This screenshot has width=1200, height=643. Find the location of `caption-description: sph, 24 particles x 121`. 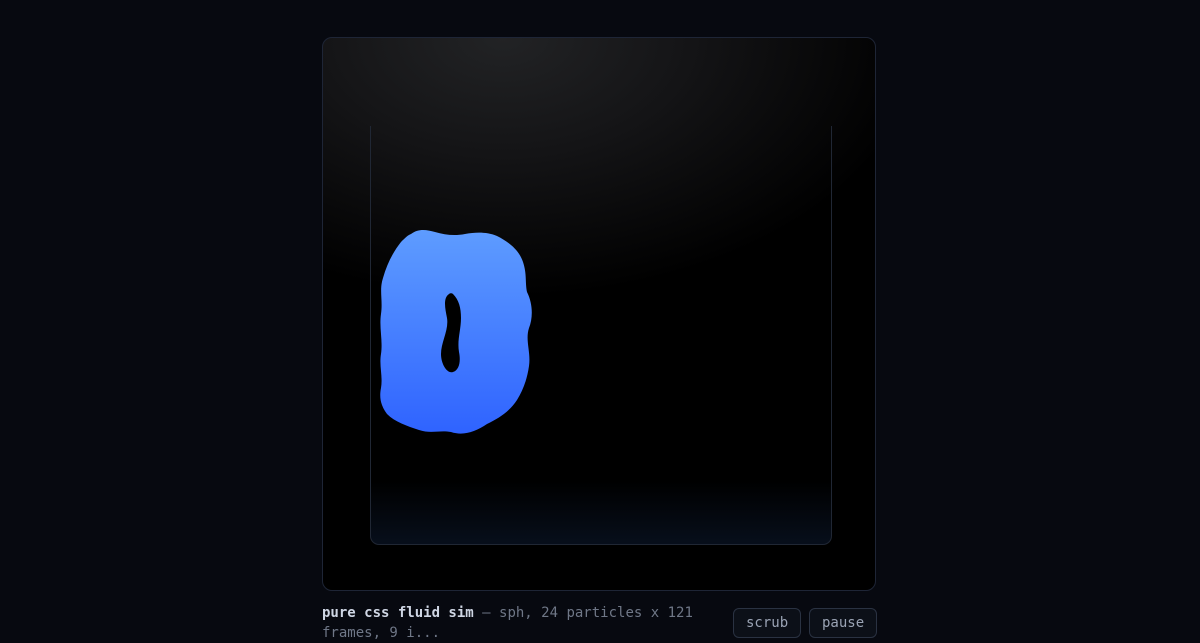

caption-description: sph, 24 particles x 121 is located at coordinates (596, 613).